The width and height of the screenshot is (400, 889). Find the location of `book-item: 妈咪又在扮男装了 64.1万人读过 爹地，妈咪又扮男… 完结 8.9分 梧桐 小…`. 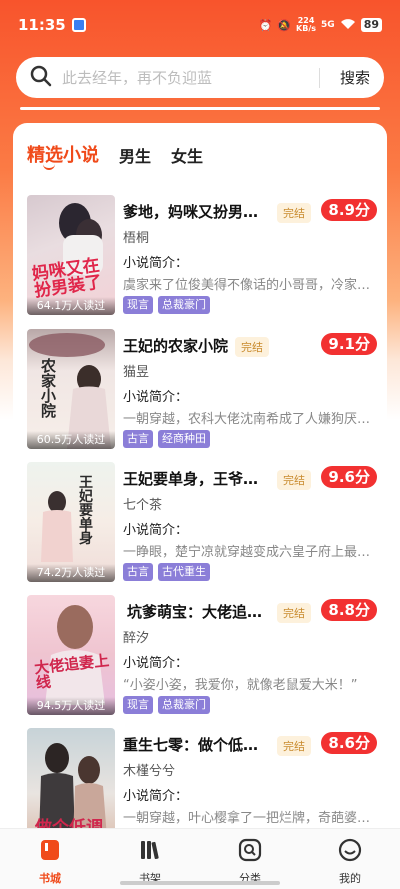

book-item: 妈咪又在扮男装了 64.1万人读过 爹地，妈咪又扮男… 完结 8.9分 梧桐 小… is located at coordinates (202, 255).